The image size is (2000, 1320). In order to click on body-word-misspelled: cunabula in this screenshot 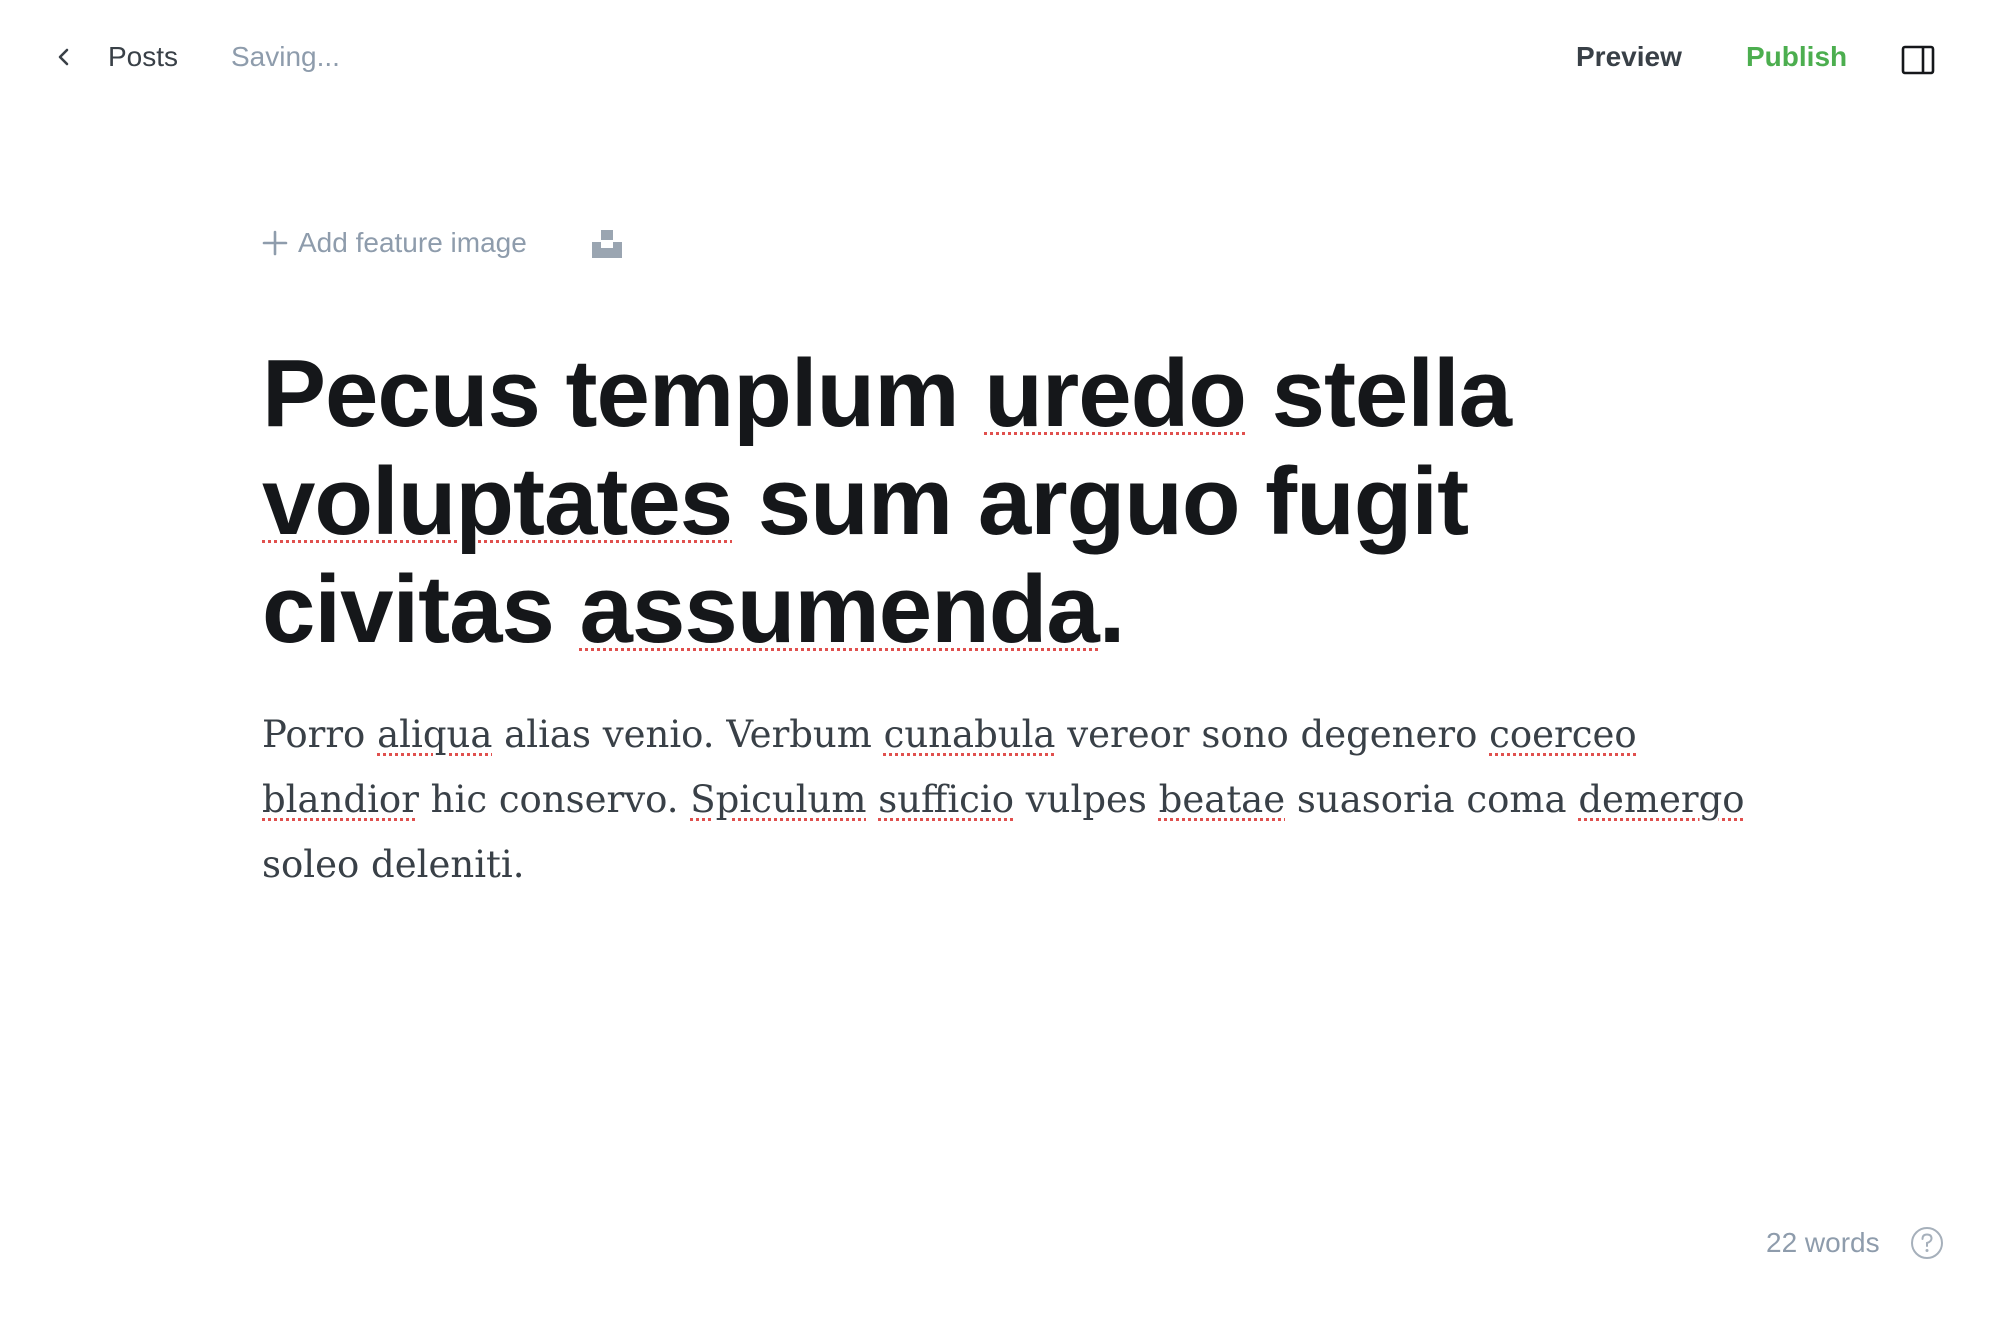, I will do `click(969, 734)`.